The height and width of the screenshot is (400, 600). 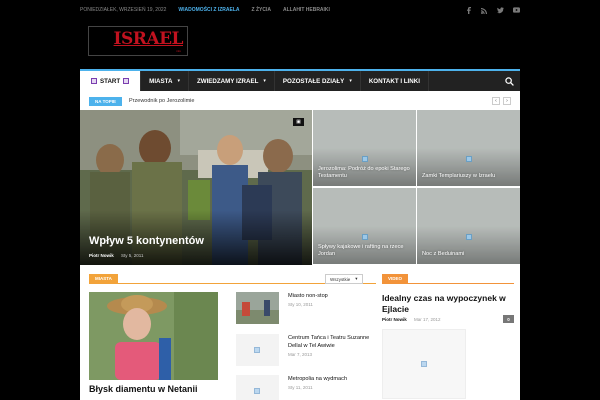 What do you see at coordinates (468, 10) in the screenshot?
I see `facebook-icon` at bounding box center [468, 10].